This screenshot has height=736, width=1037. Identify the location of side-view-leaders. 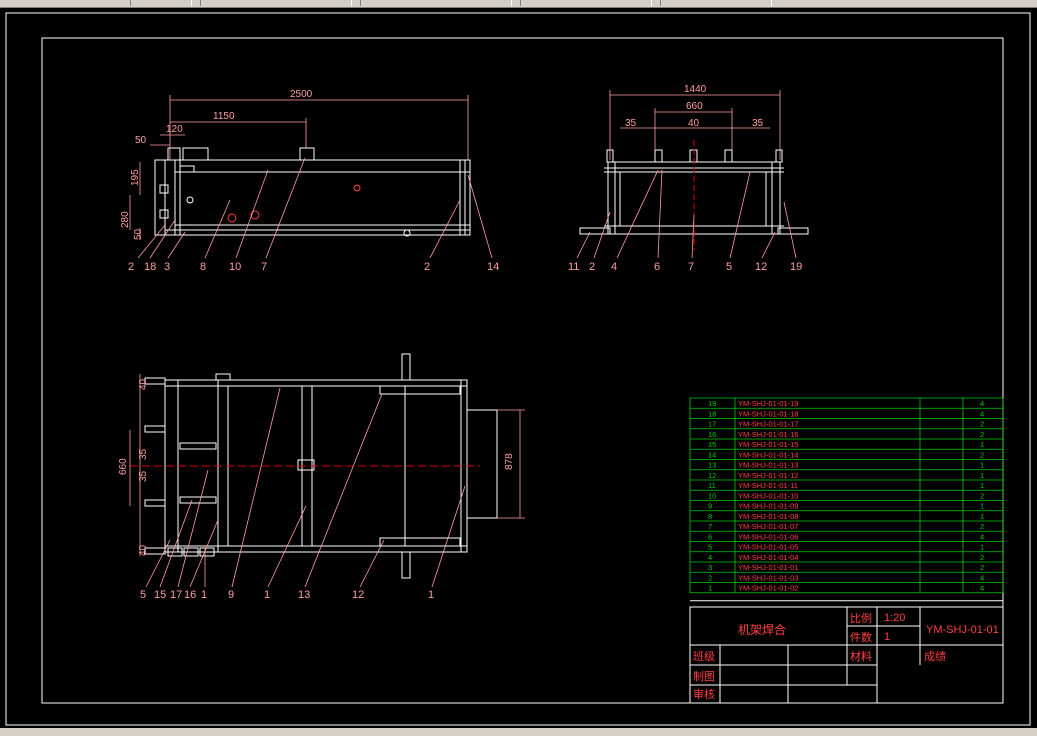
(686, 214).